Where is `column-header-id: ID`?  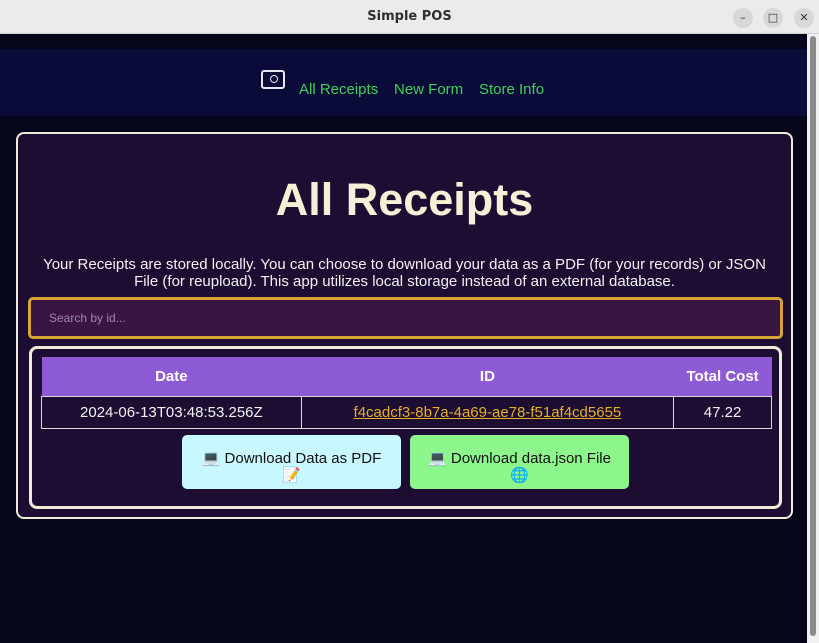 column-header-id: ID is located at coordinates (487, 376).